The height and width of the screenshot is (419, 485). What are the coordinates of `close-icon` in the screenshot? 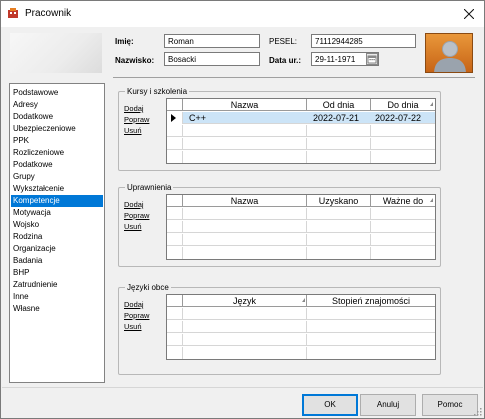 It's located at (469, 14).